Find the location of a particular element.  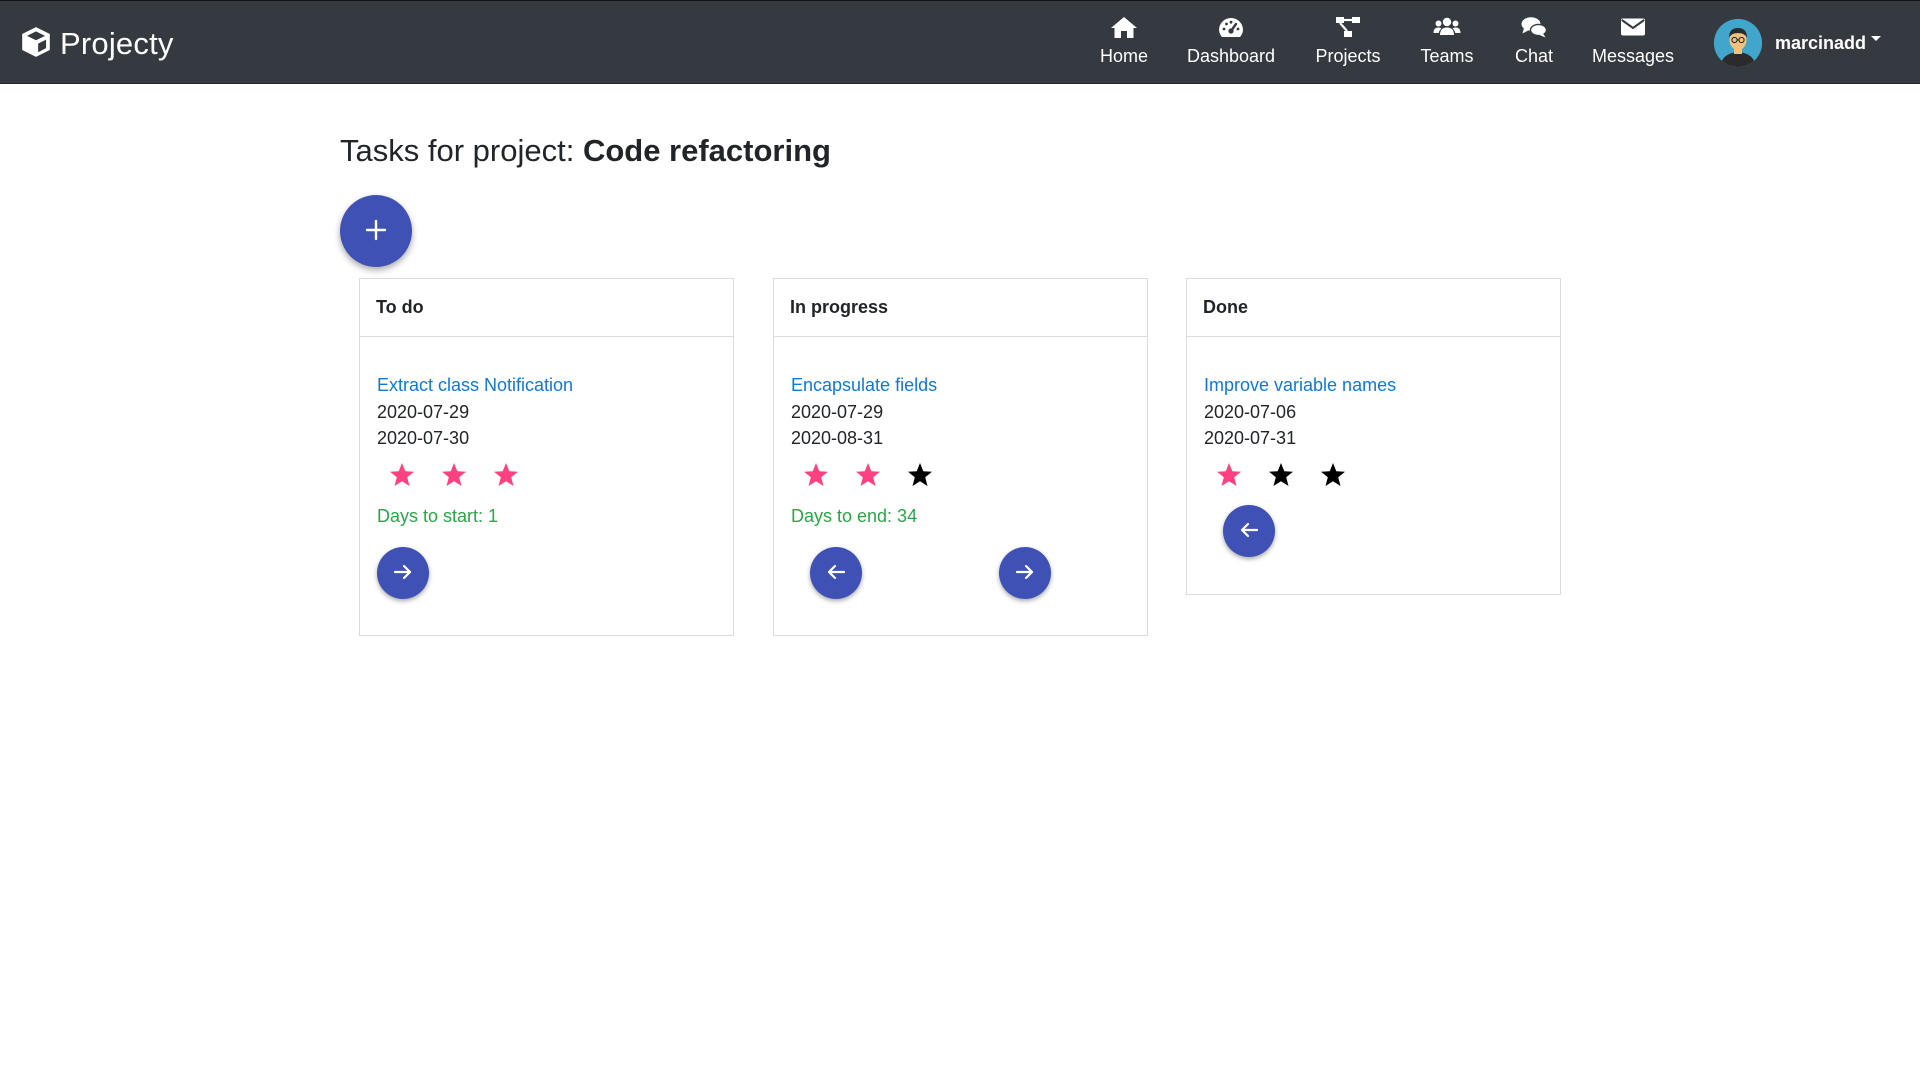

brand-name: Projecty is located at coordinates (117, 43).